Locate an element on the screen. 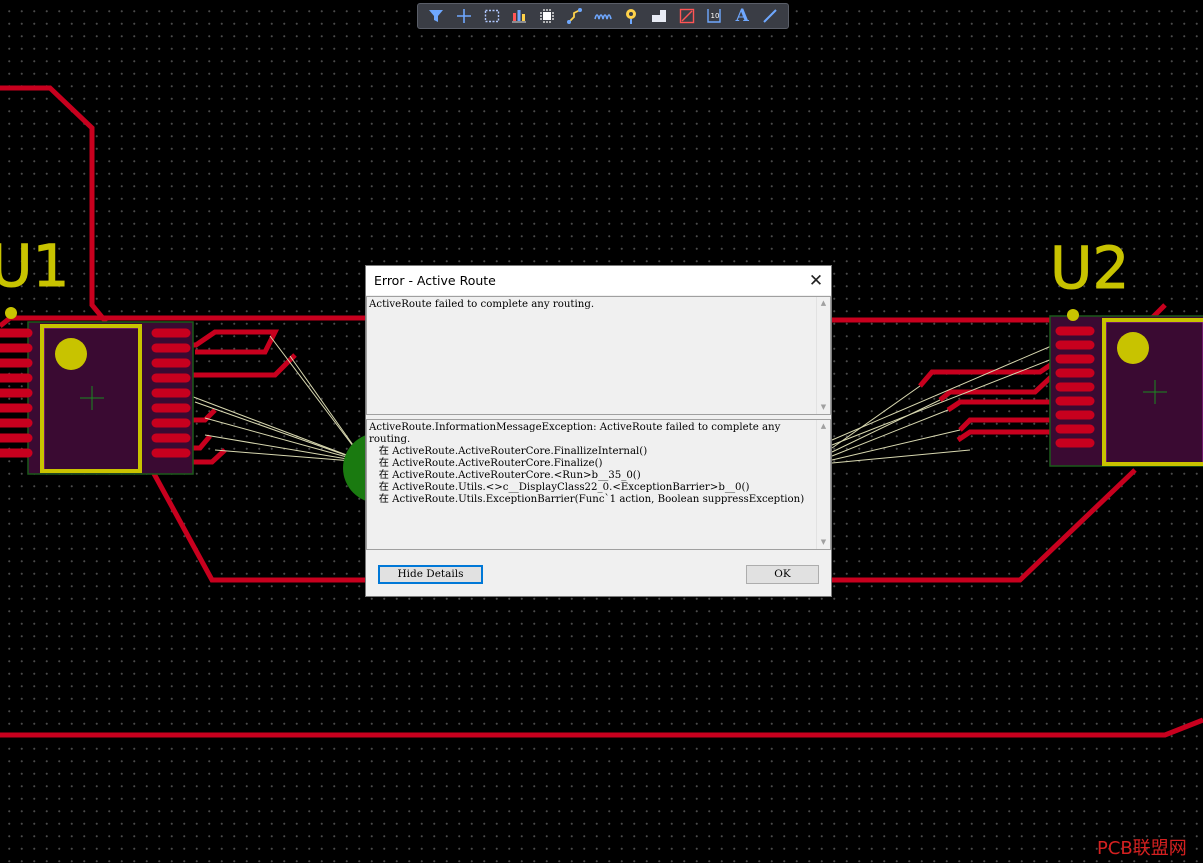  keepout-button is located at coordinates (687, 16).